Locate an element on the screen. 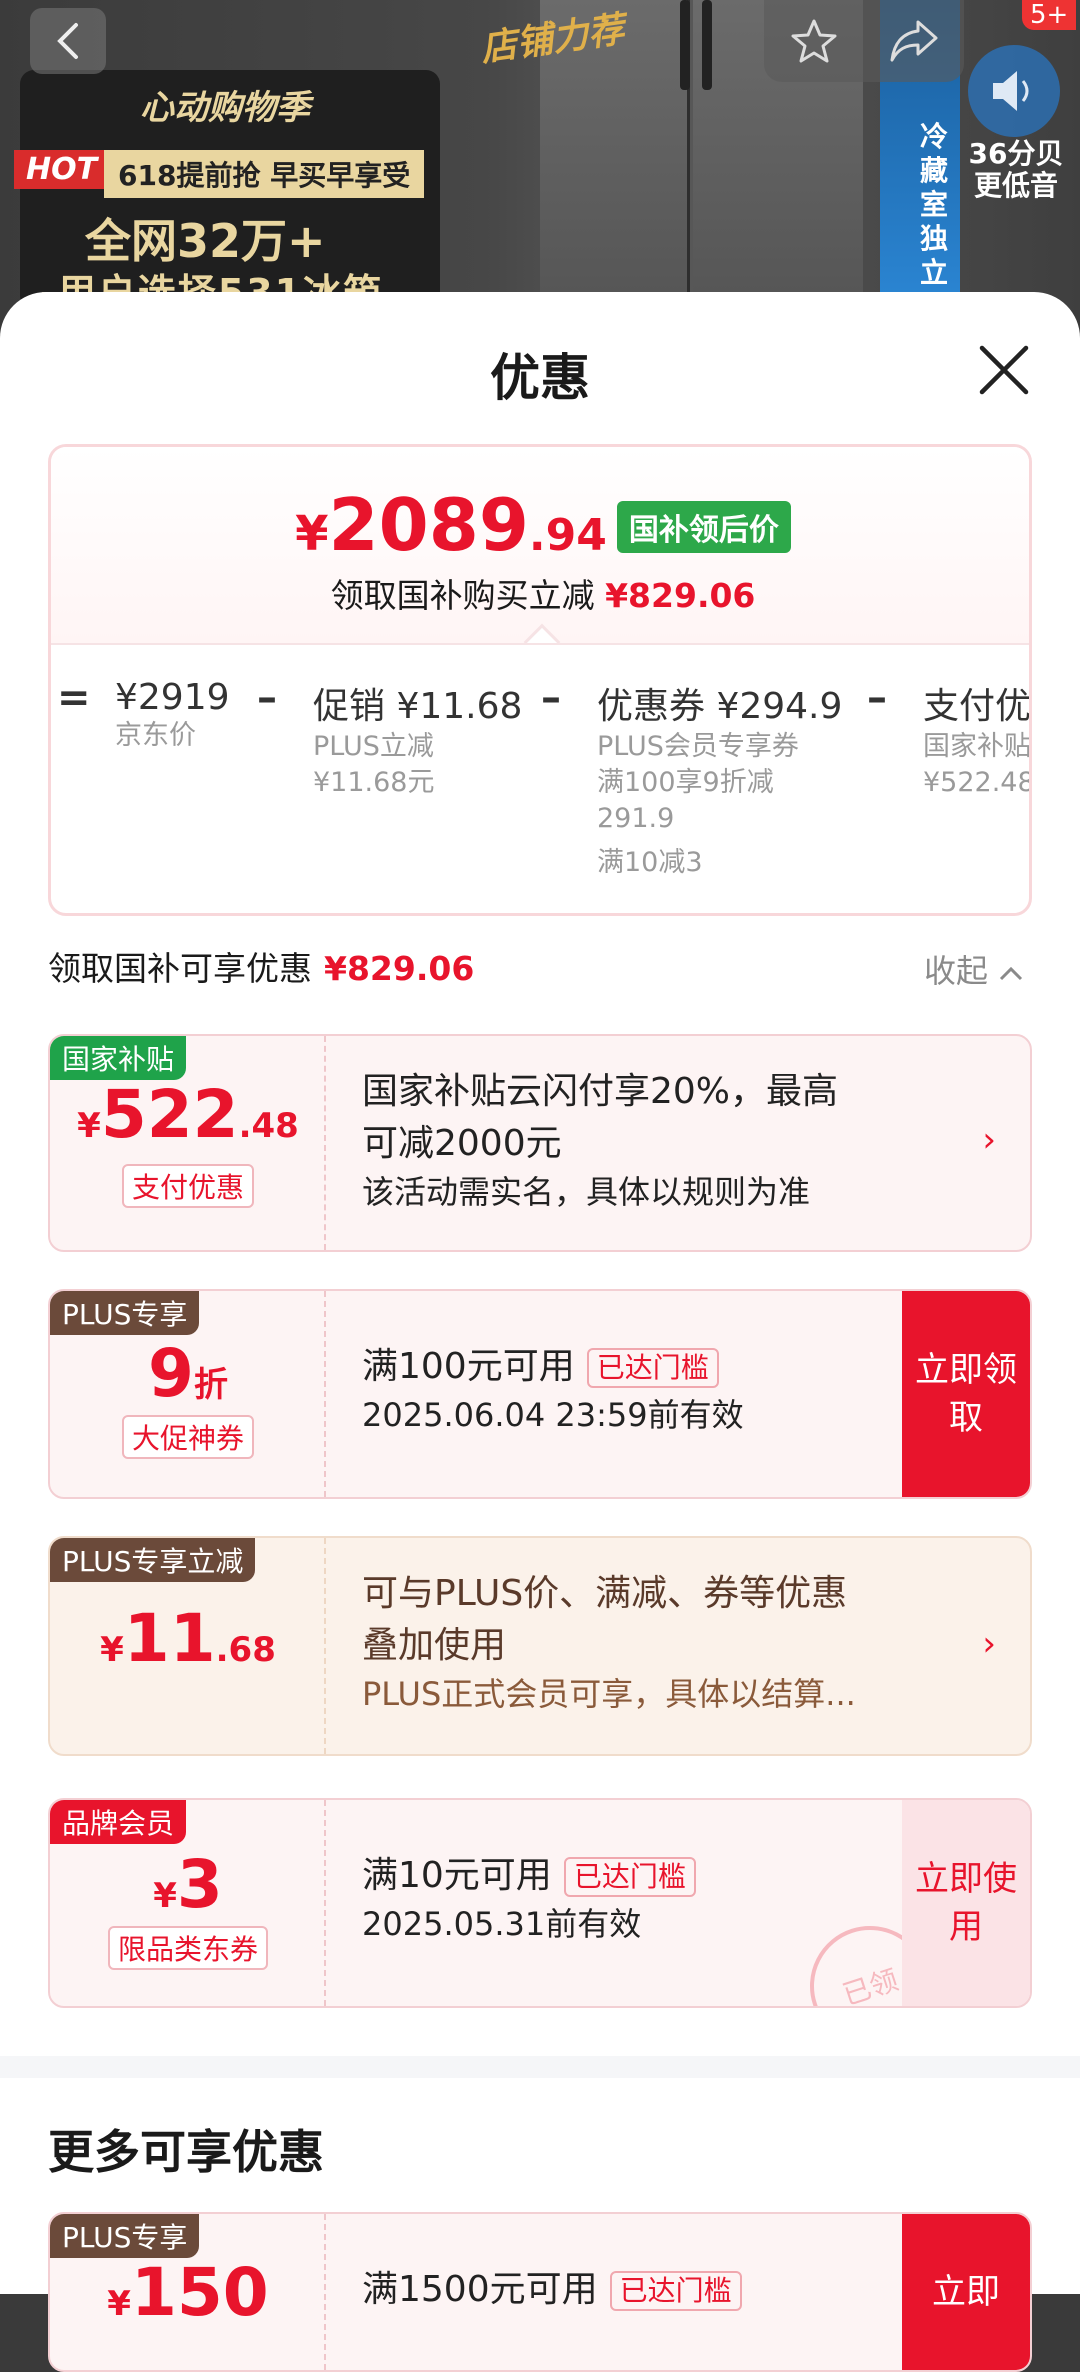 This screenshot has height=2372, width=1080. coupon-amount: 9折 is located at coordinates (188, 1373).